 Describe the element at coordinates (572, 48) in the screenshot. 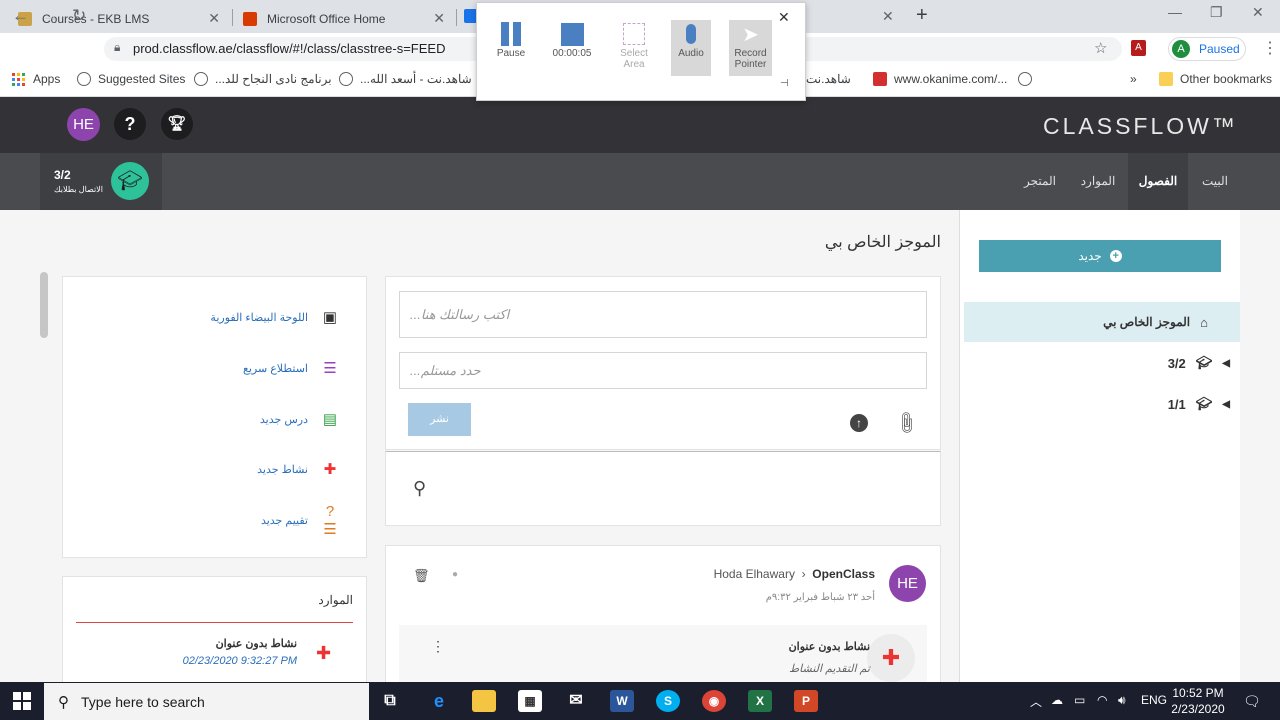

I see `recorder-stop-button: 00:00:05` at that location.